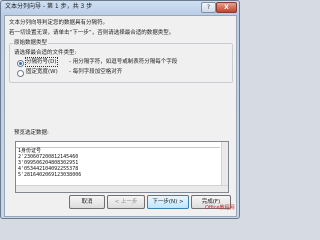  Describe the element at coordinates (168, 202) in the screenshot. I see `next-button: 下一步(N) >` at that location.